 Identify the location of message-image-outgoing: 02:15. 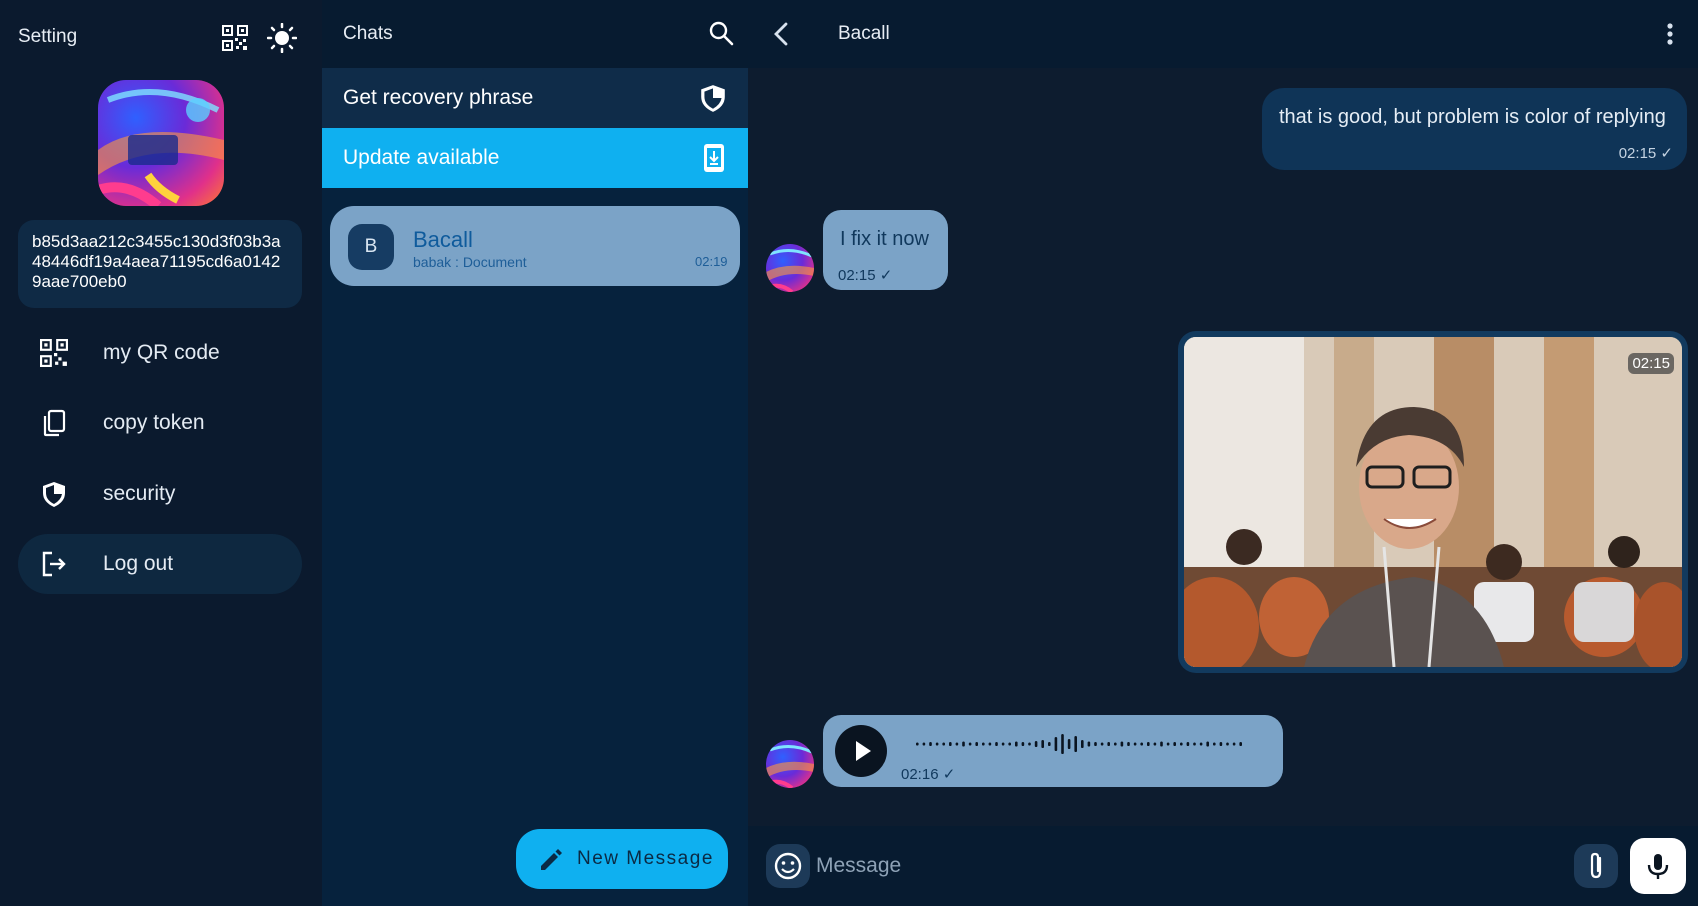
(1433, 502).